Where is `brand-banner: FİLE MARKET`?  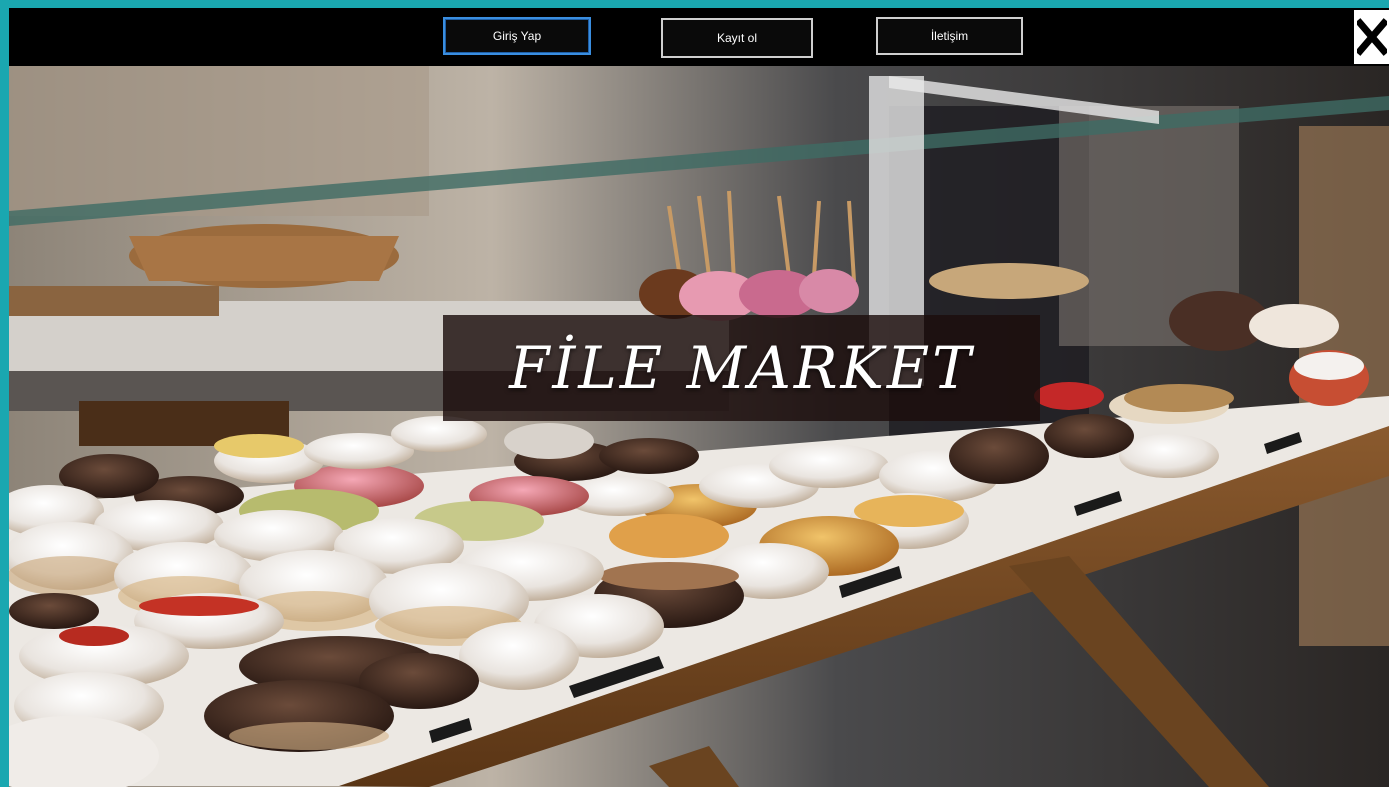
brand-banner: FİLE MARKET is located at coordinates (741, 368).